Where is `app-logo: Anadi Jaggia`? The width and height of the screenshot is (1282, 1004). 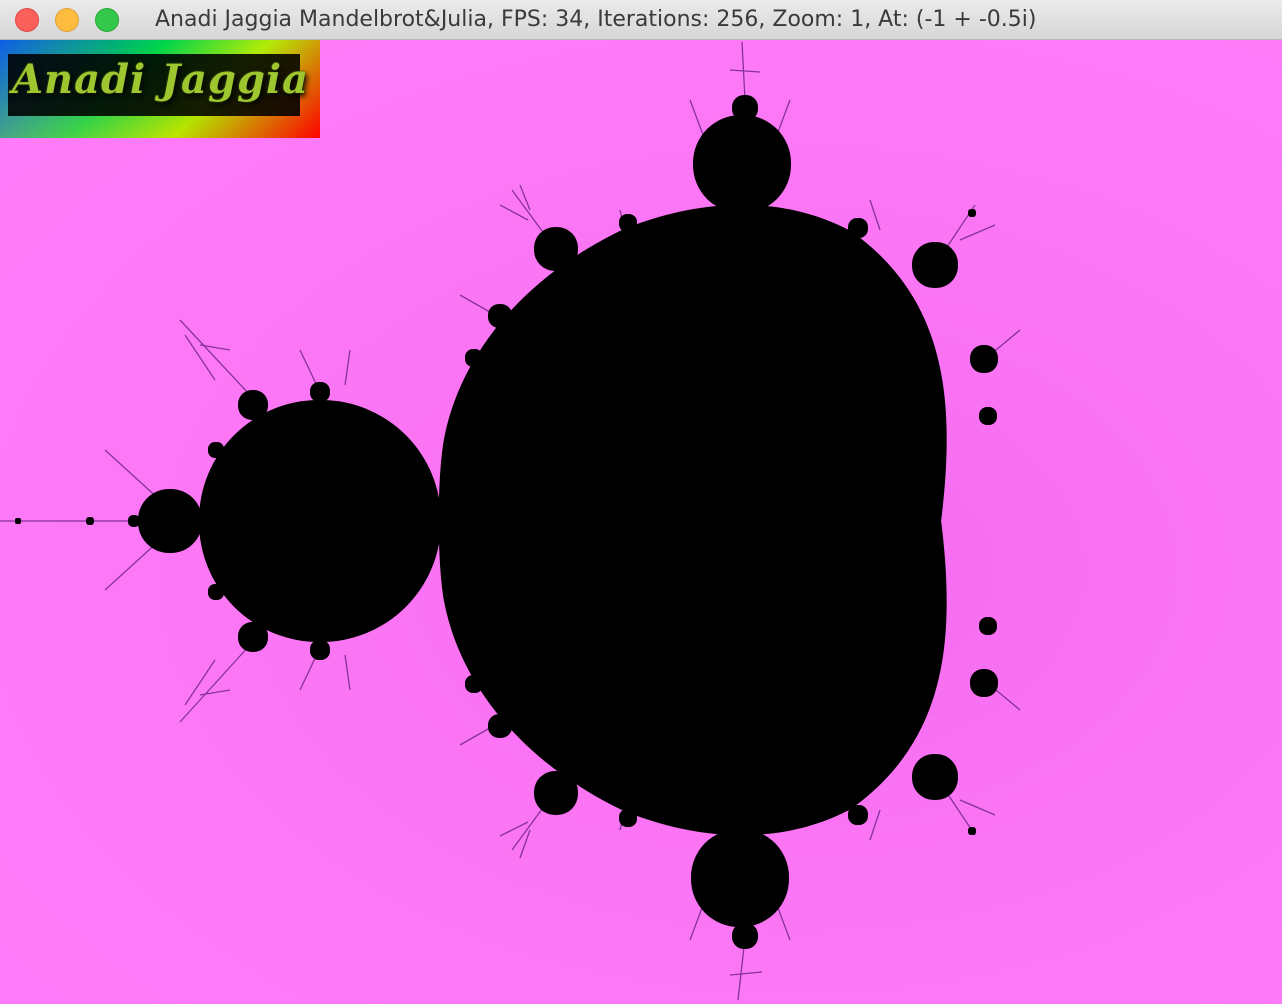
app-logo: Anadi Jaggia is located at coordinates (160, 89).